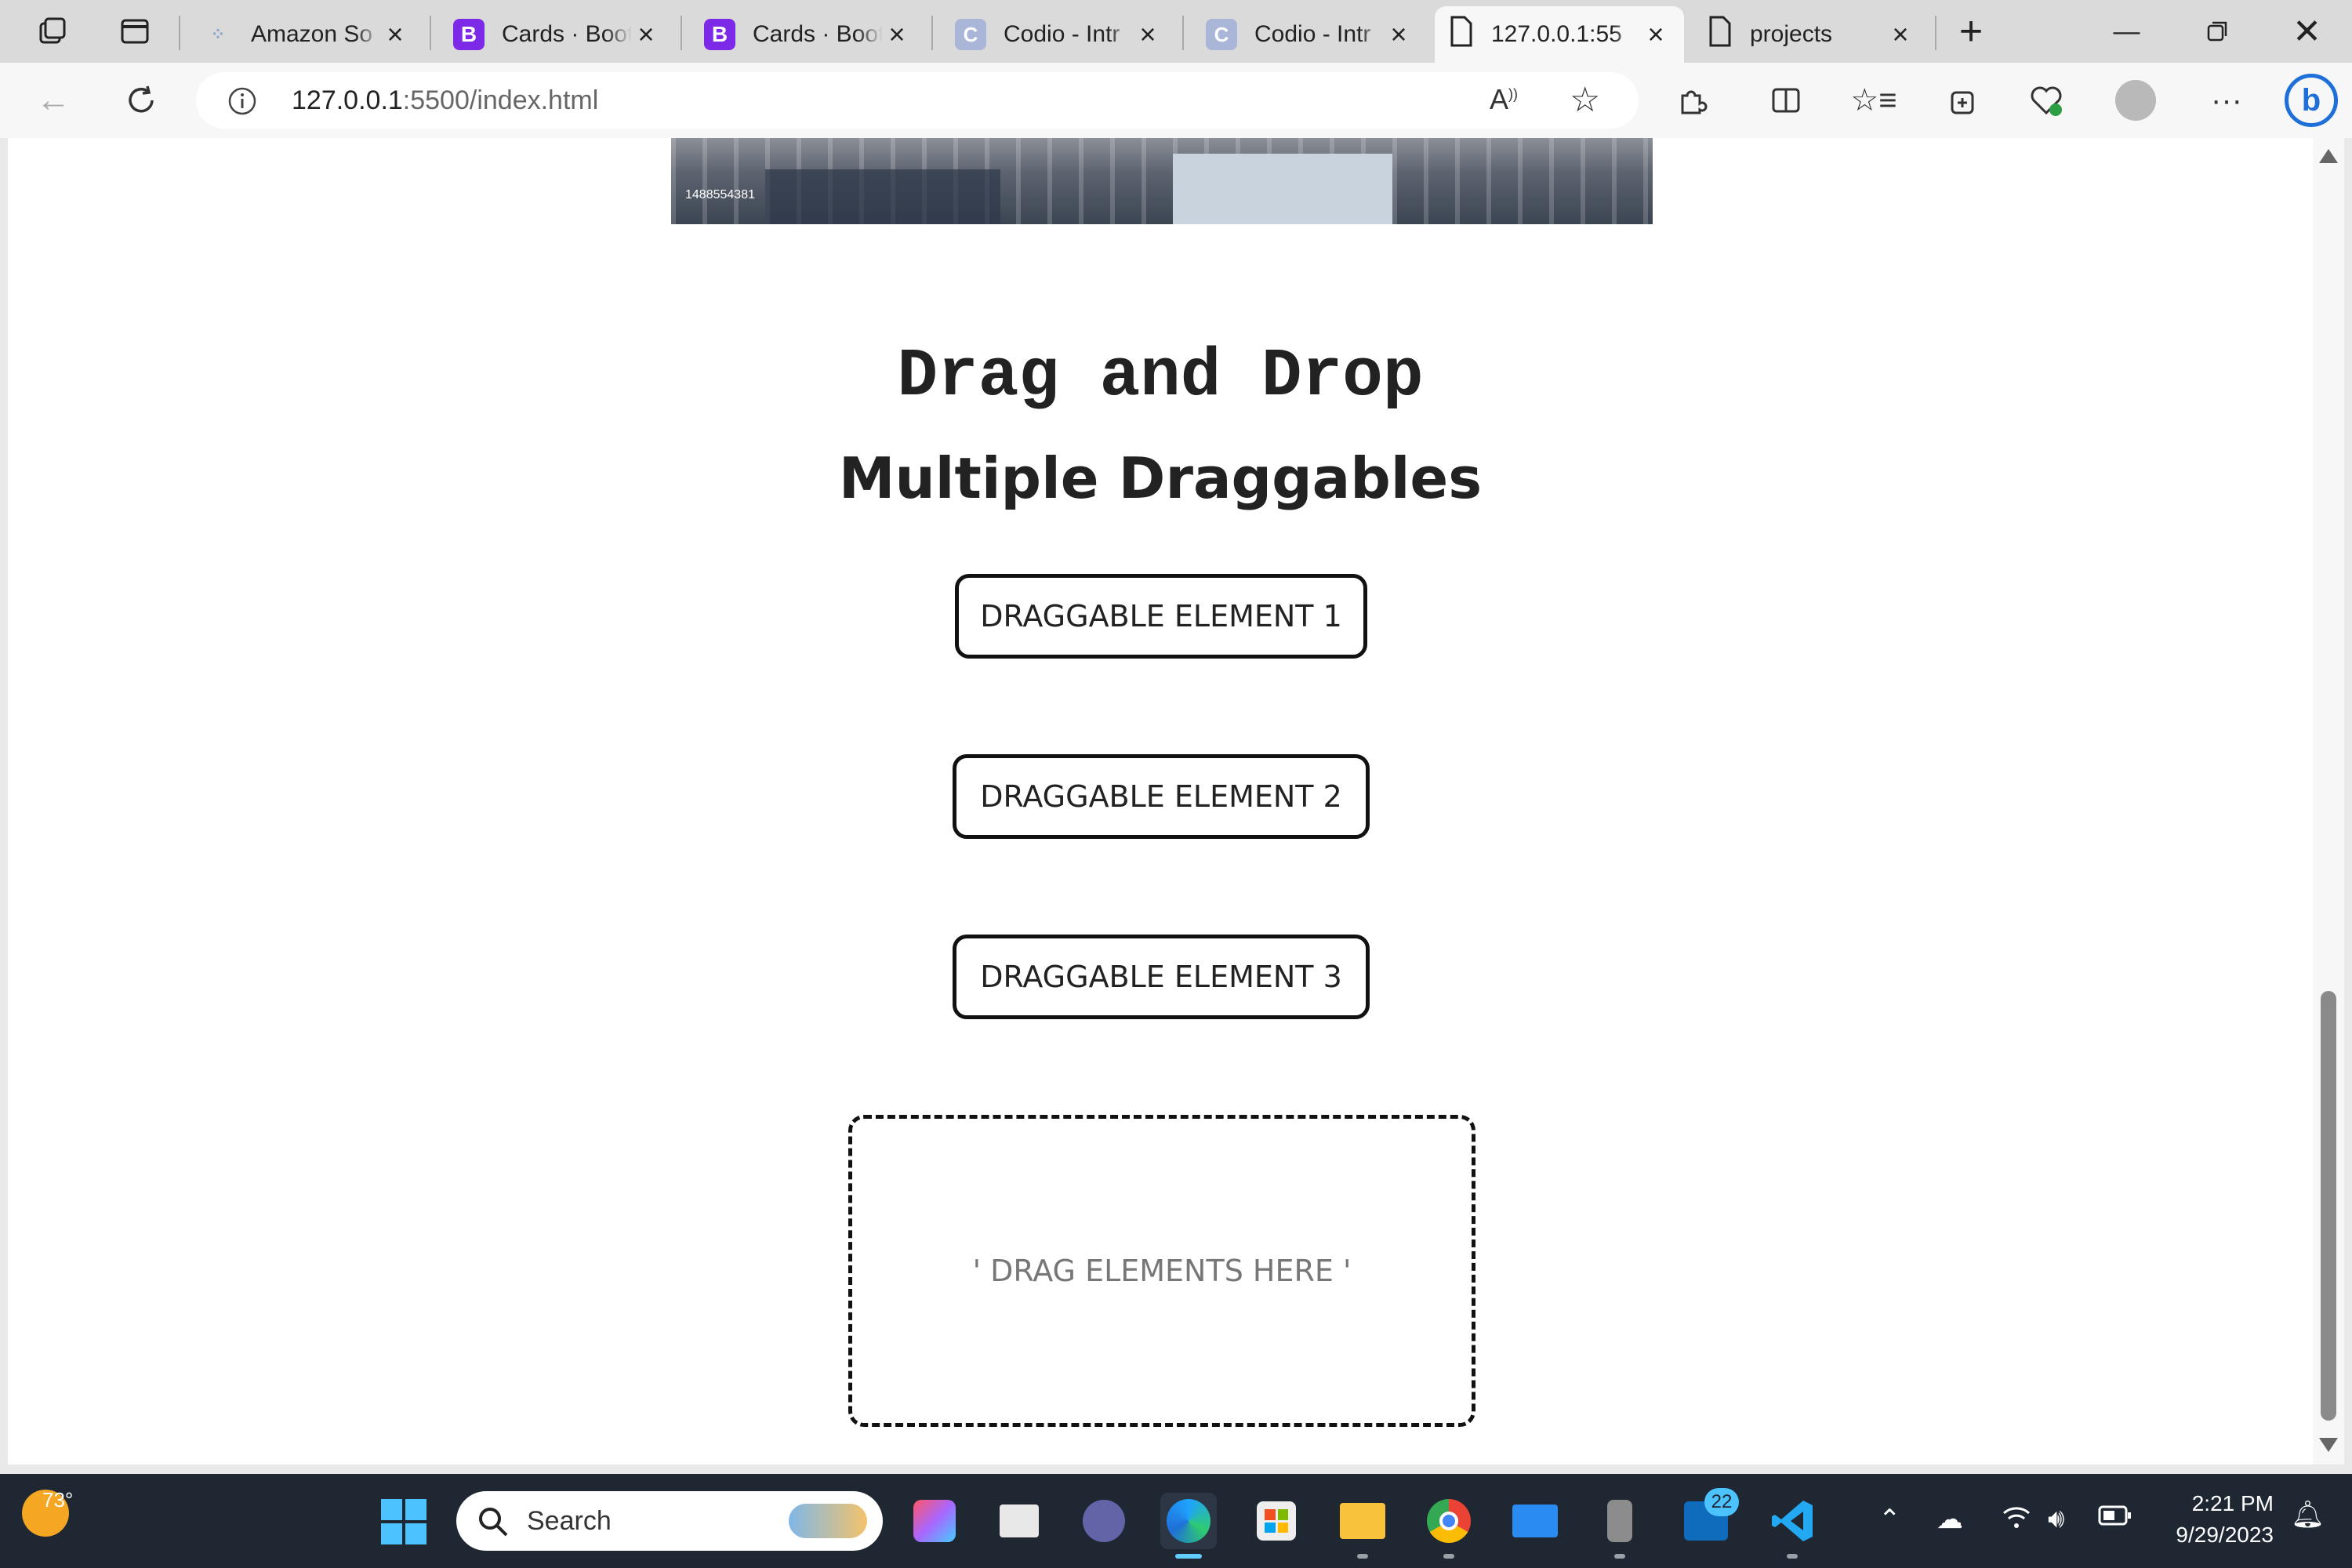 This screenshot has width=2352, height=1568. I want to click on favorite-star-icon: ☆, so click(1585, 100).